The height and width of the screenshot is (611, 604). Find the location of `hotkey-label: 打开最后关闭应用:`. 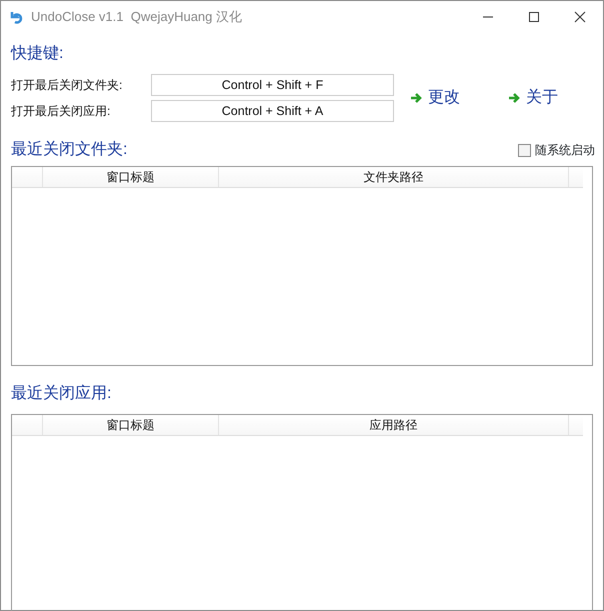

hotkey-label: 打开最后关闭应用: is located at coordinates (61, 111).